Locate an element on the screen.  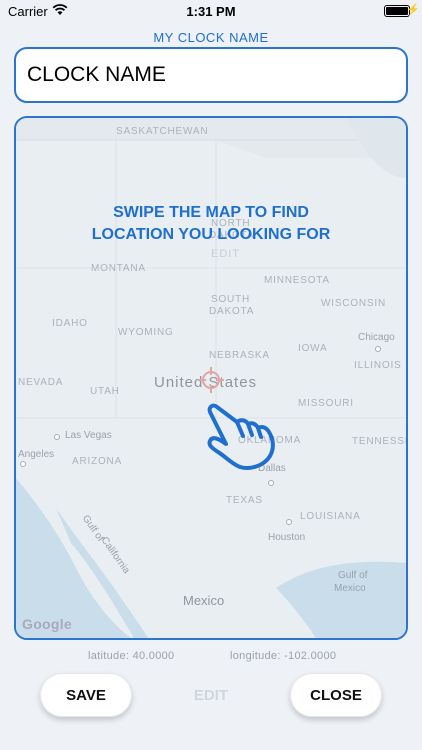
map-label-nevada: NEVADA is located at coordinates (41, 382).